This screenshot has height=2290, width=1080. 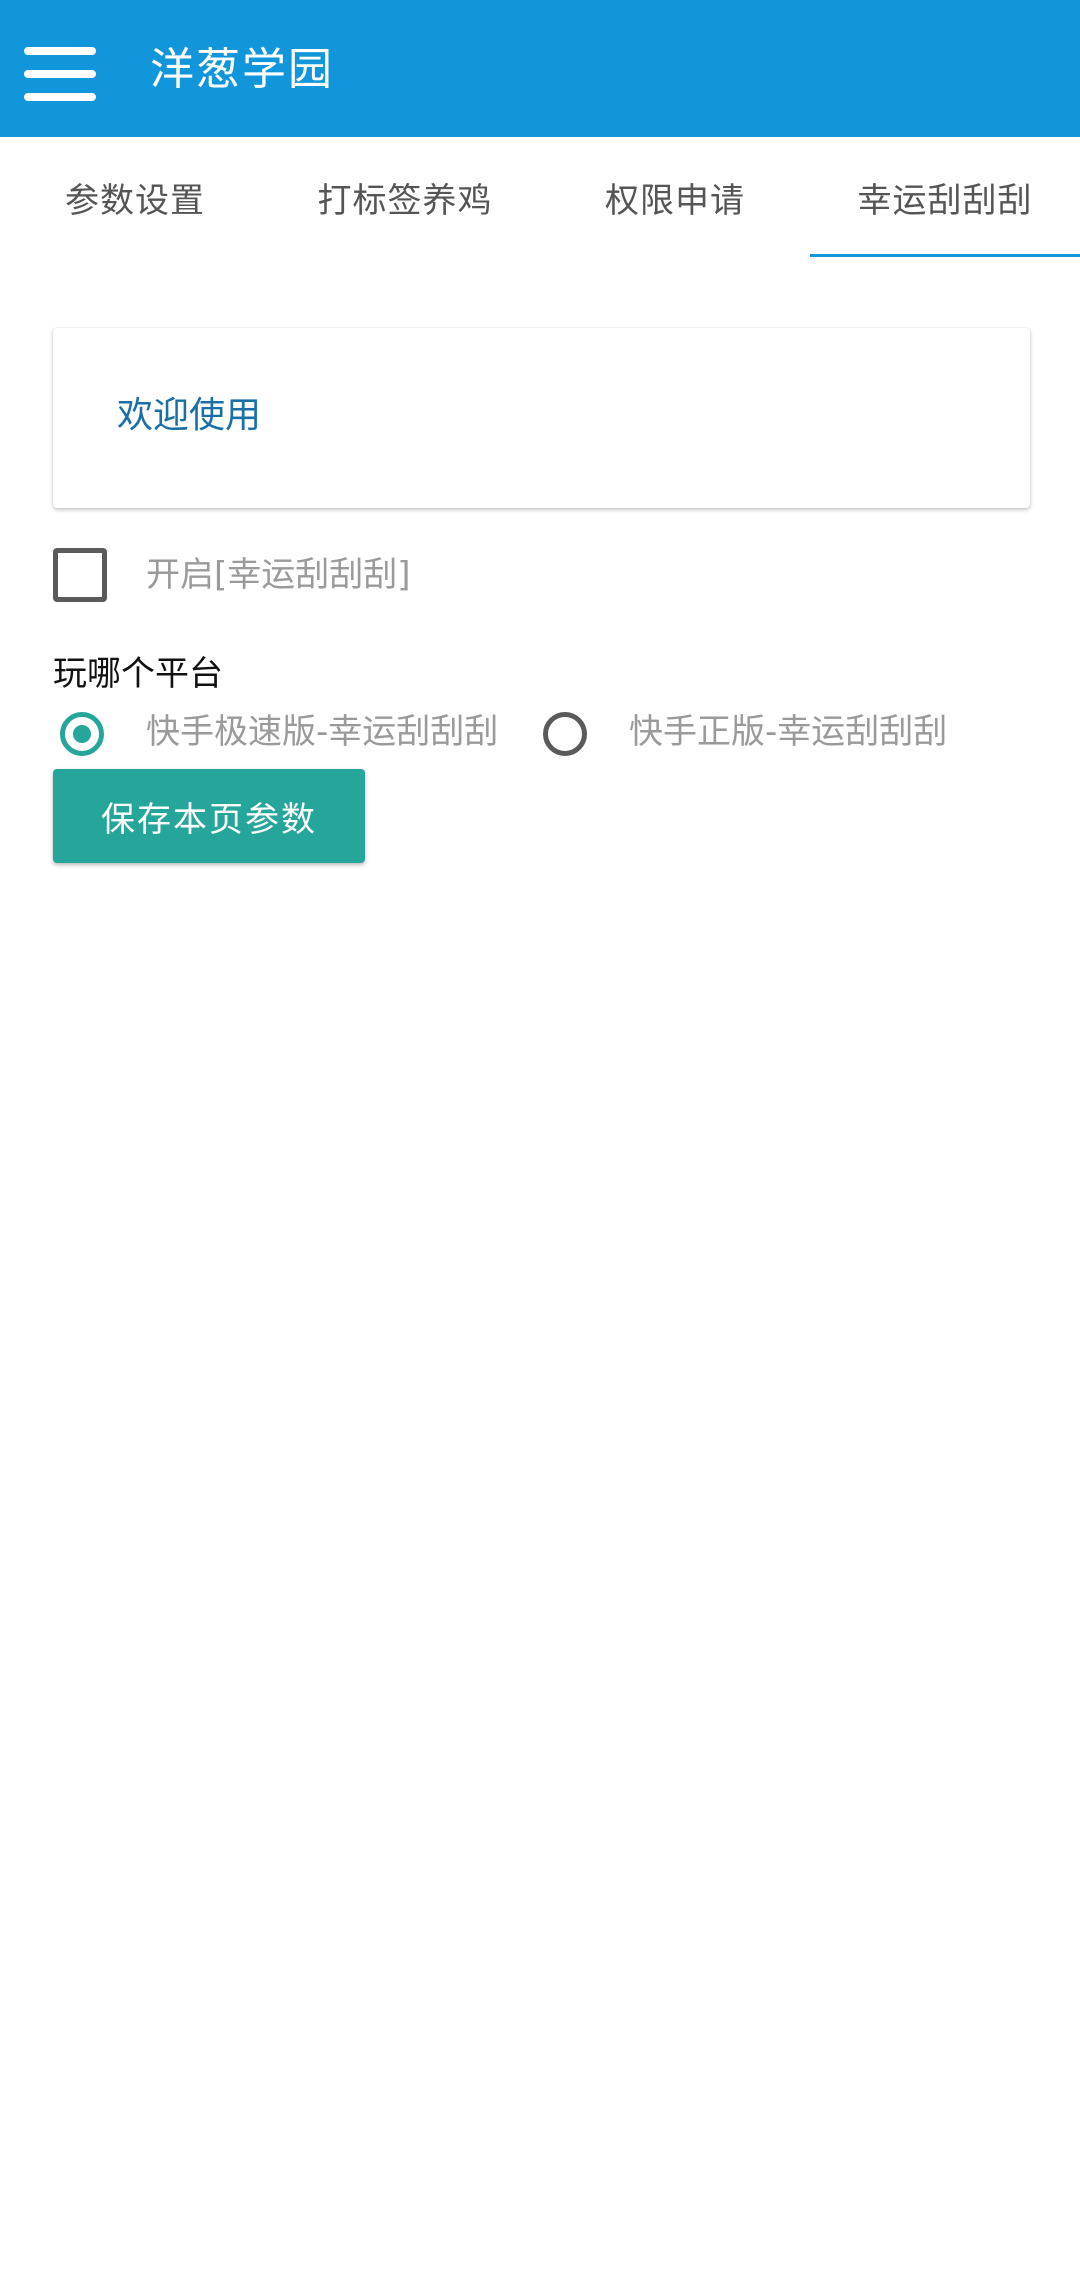 What do you see at coordinates (565, 734) in the screenshot?
I see `radio-unselected-icon` at bounding box center [565, 734].